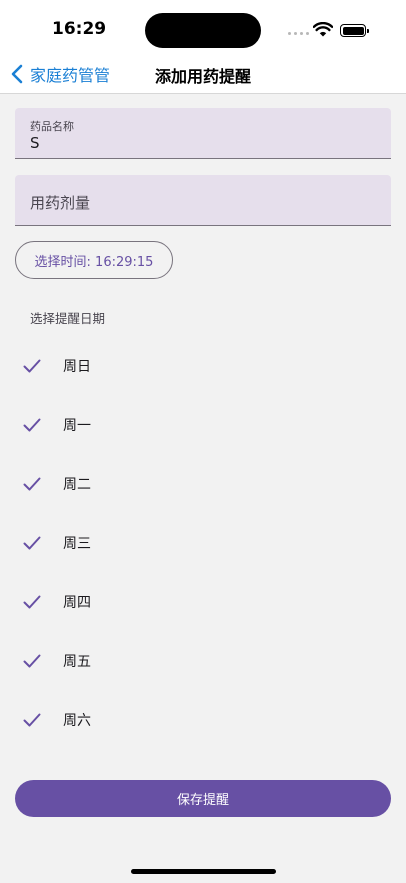 The width and height of the screenshot is (406, 883). I want to click on dynamic-island, so click(203, 30).